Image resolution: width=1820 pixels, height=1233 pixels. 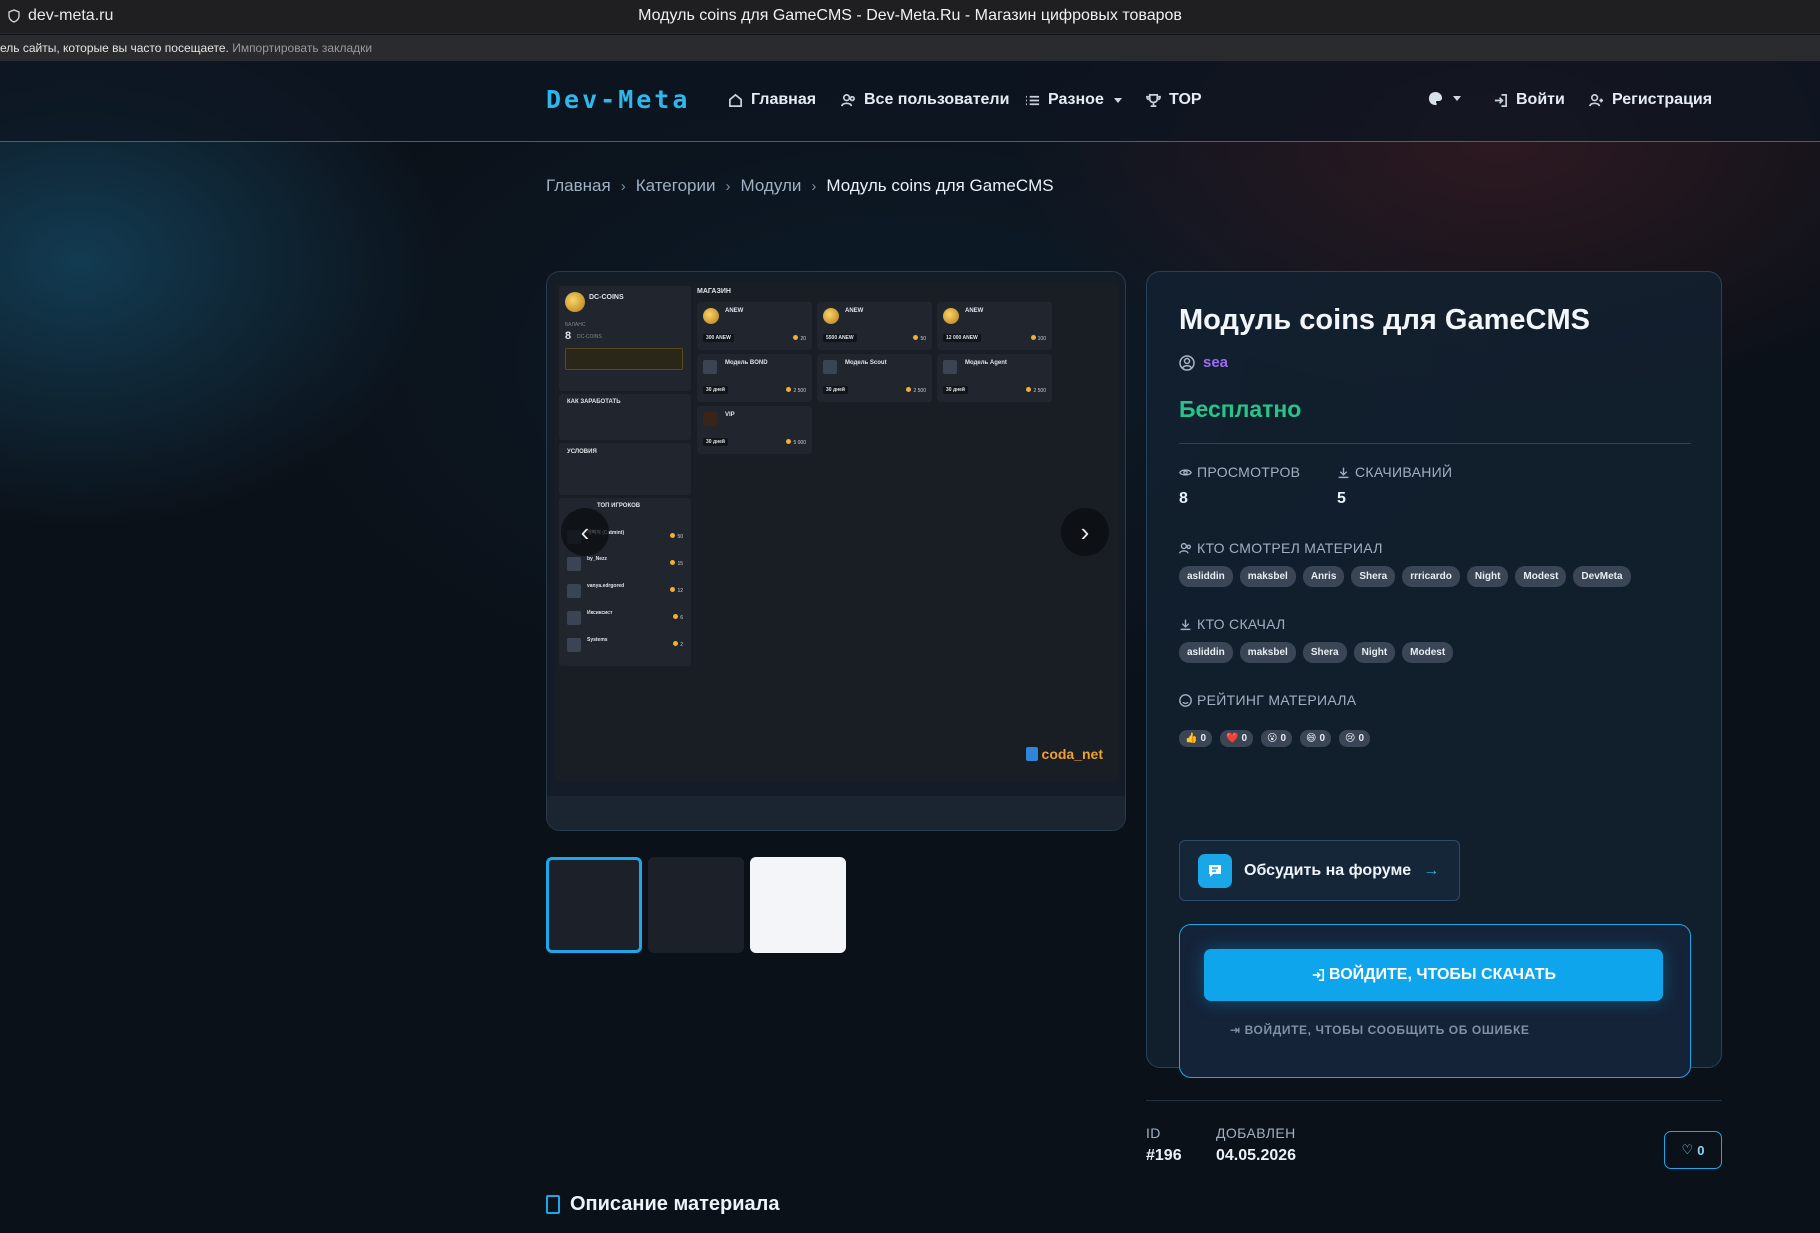 I want to click on author-name: sea, so click(x=1216, y=362).